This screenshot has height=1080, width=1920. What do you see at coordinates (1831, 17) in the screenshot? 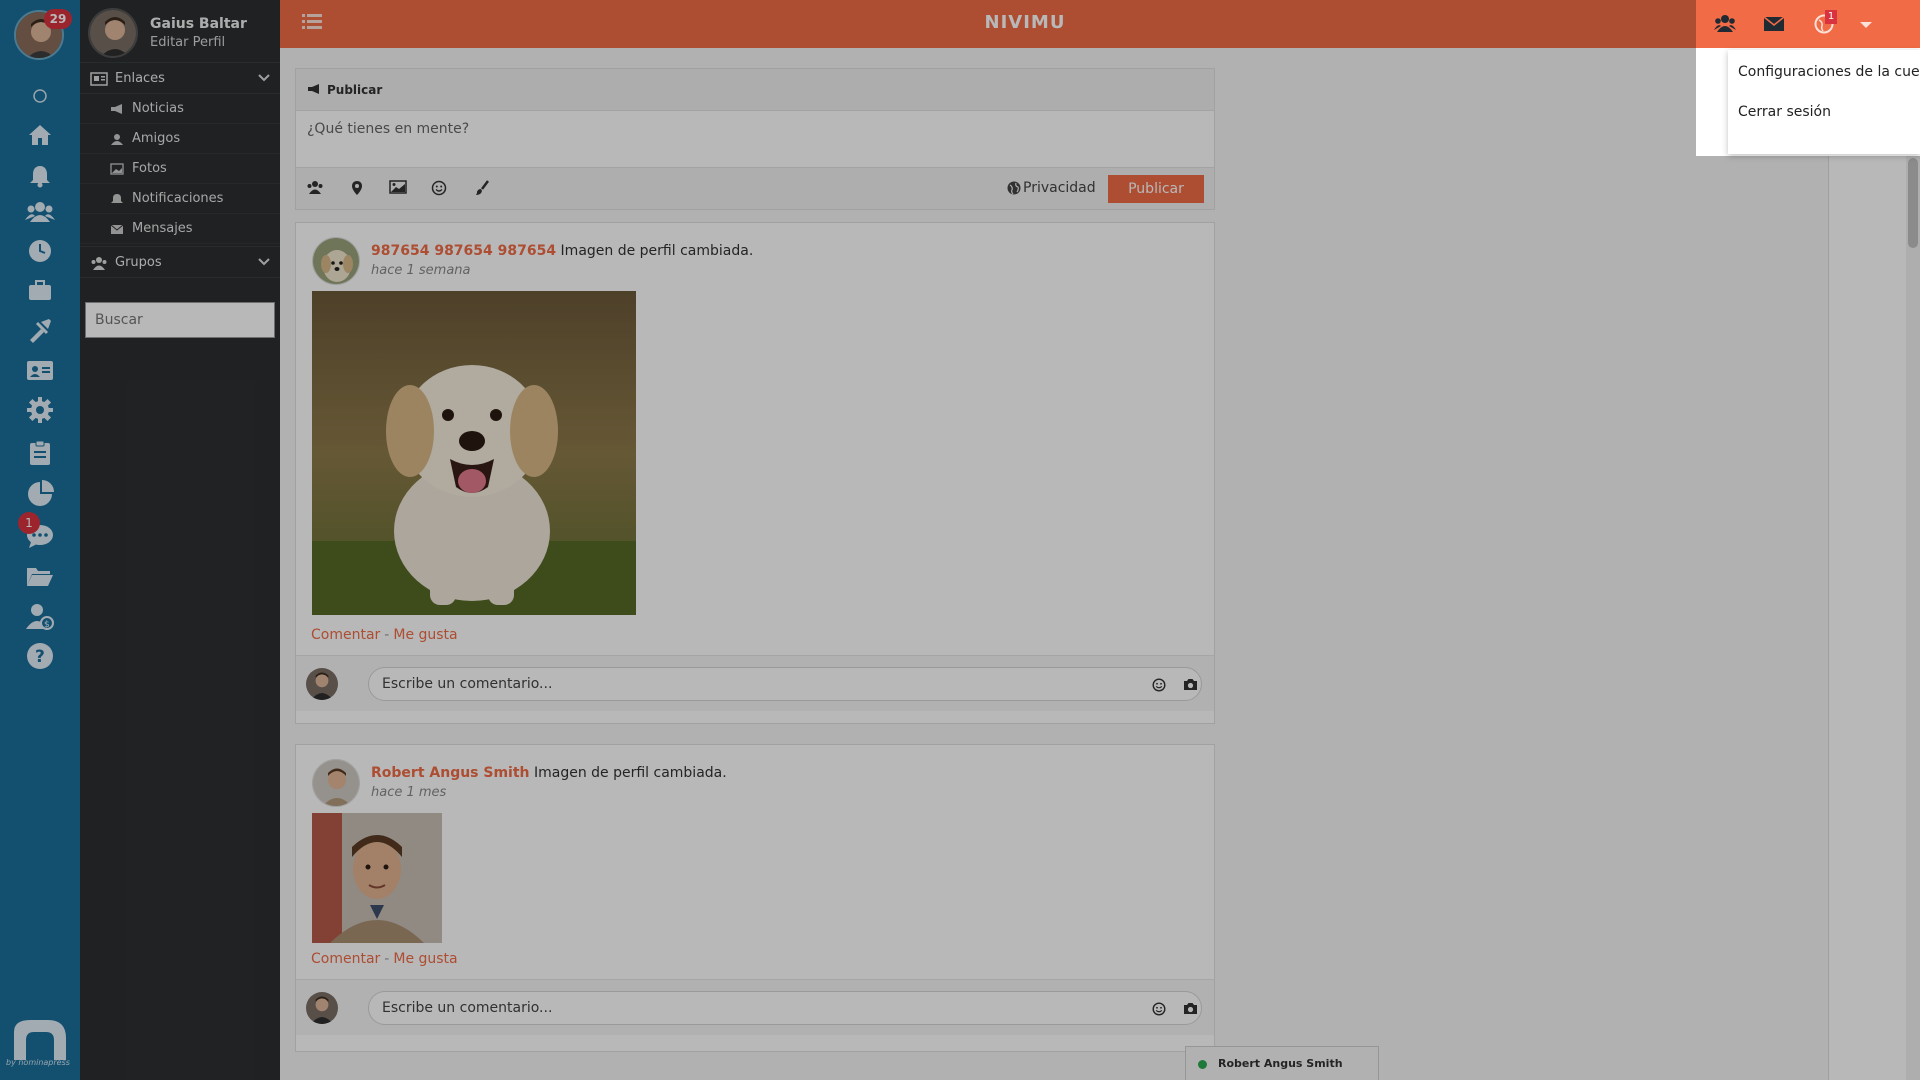
I see `notification-badge: 1` at bounding box center [1831, 17].